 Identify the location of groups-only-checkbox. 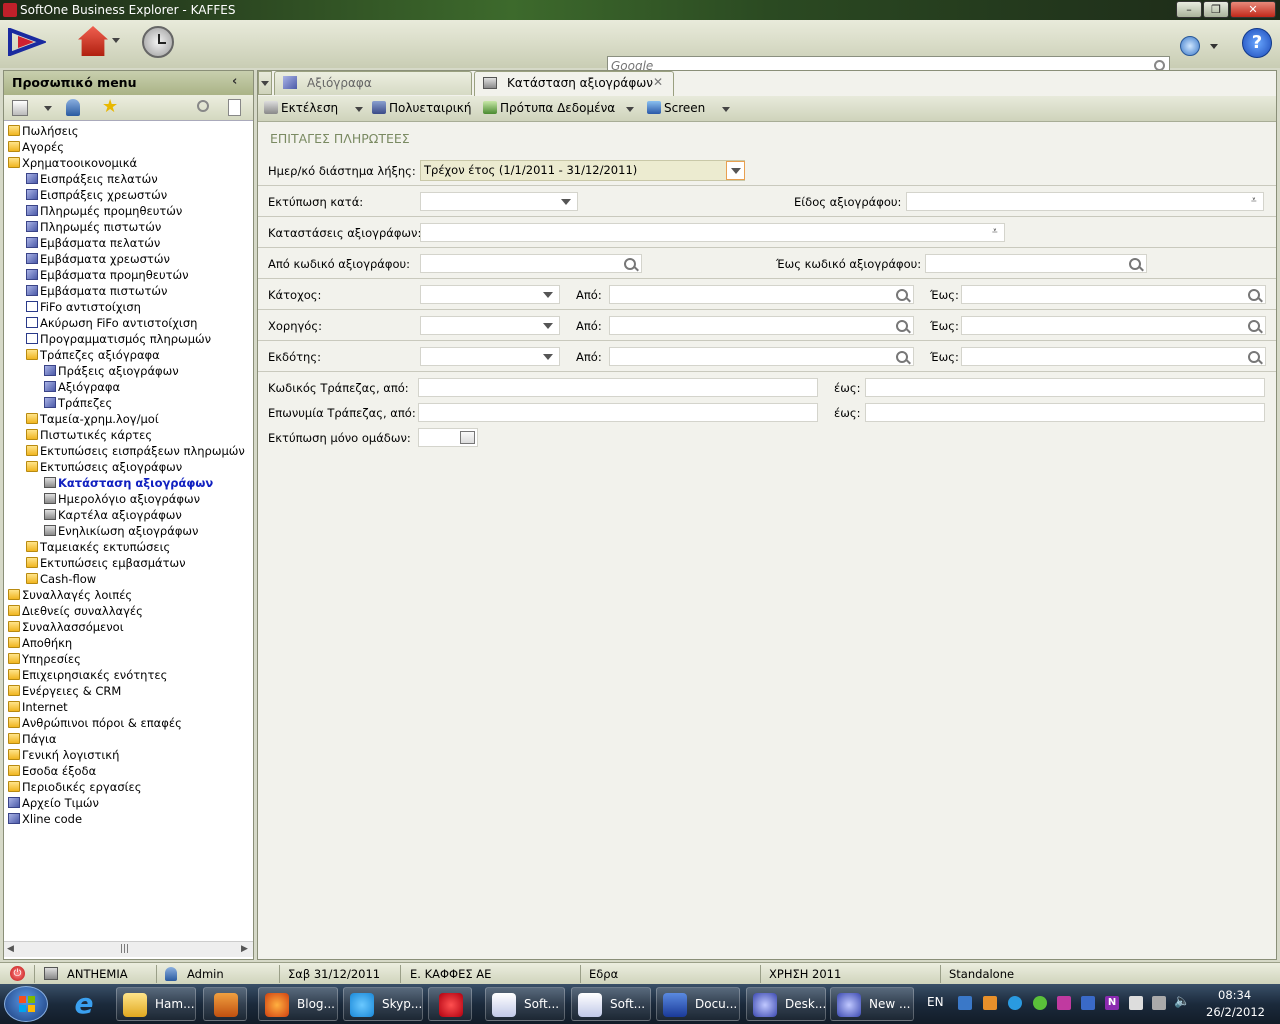
(467, 437).